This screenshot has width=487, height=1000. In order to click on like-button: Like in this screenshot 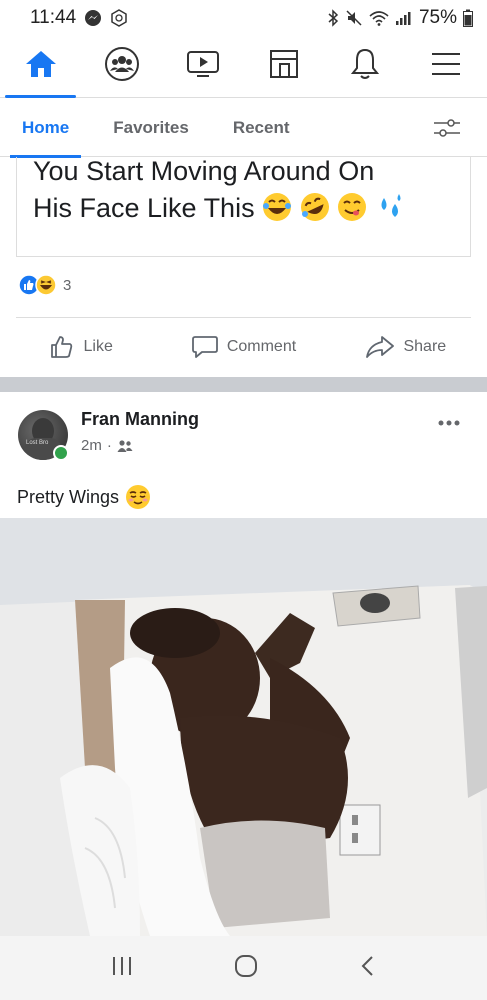, I will do `click(81, 347)`.